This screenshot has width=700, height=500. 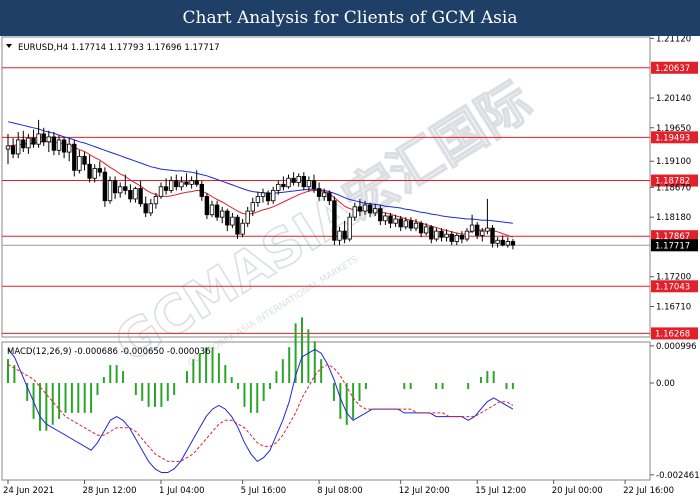 I want to click on price-tick-label: 1.20140, so click(x=673, y=99).